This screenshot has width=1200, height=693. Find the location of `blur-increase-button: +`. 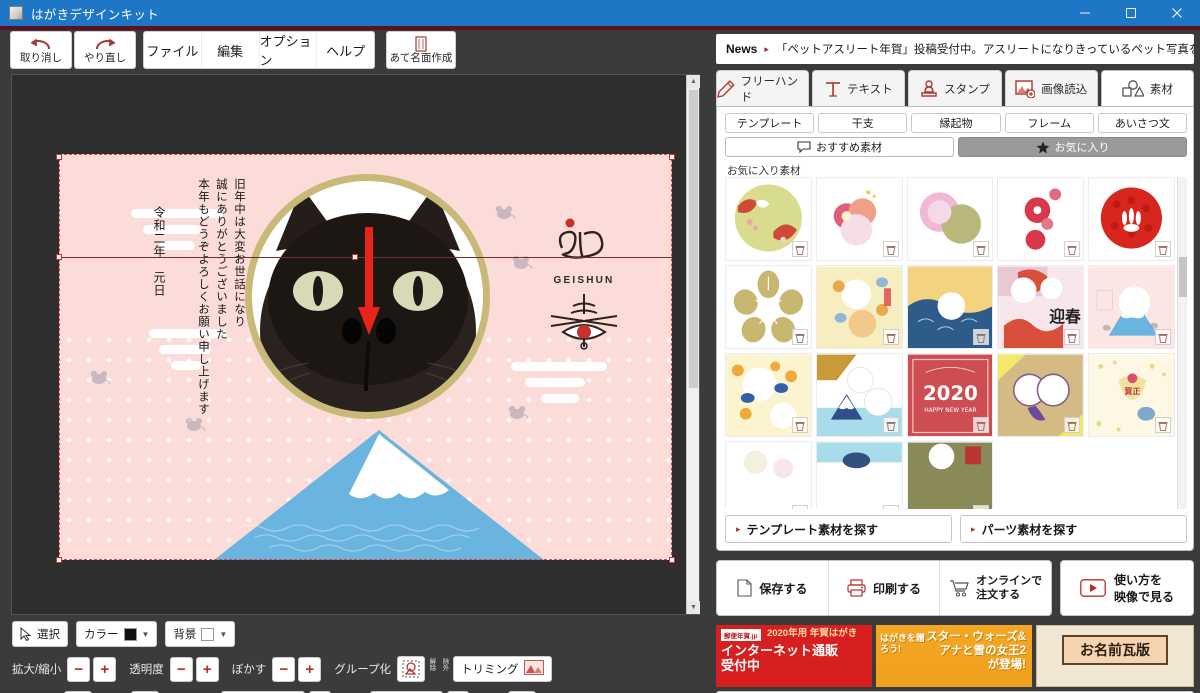

blur-increase-button: + is located at coordinates (310, 669).